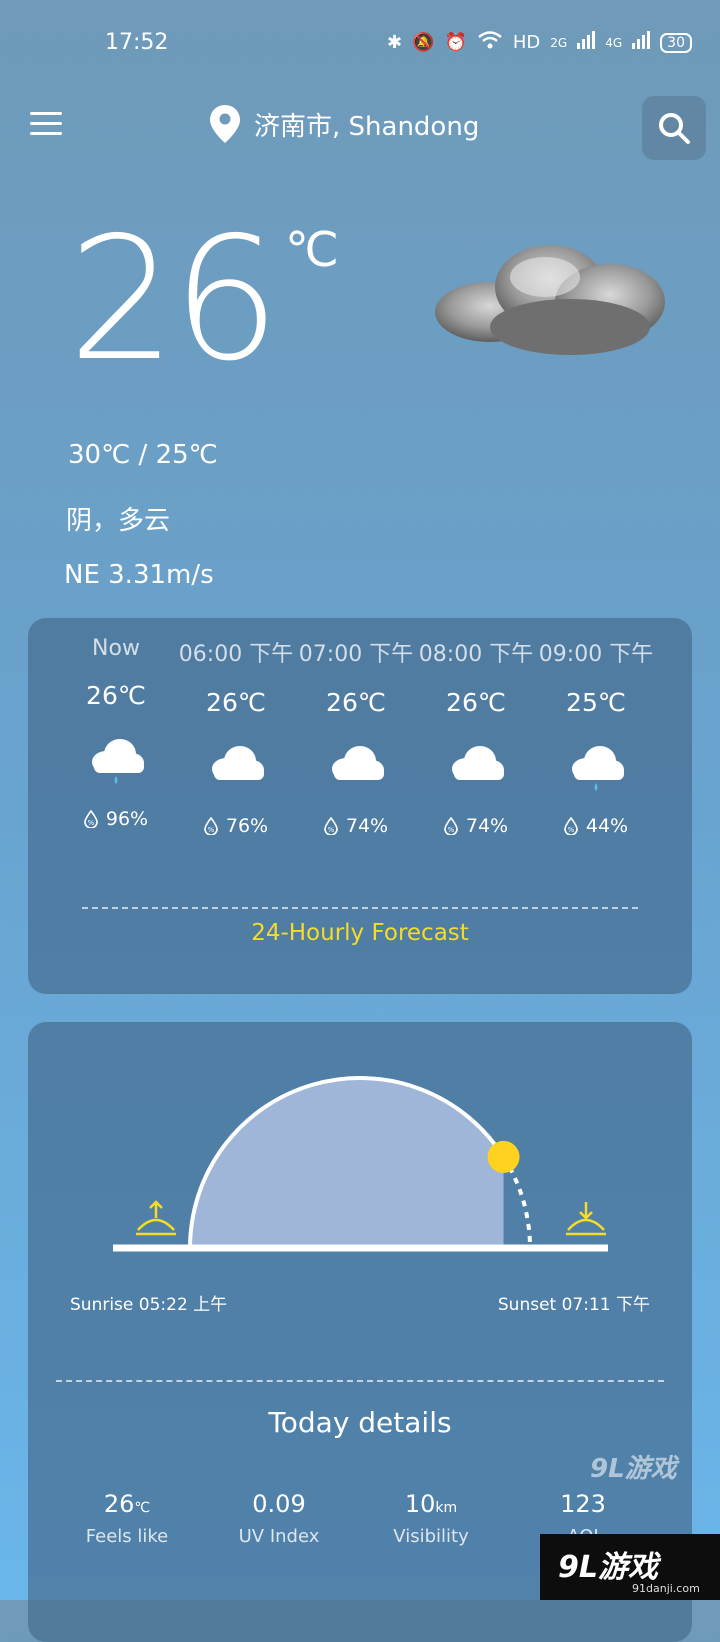 The width and height of the screenshot is (720, 1642). I want to click on hour-time: 09:00 下午, so click(596, 654).